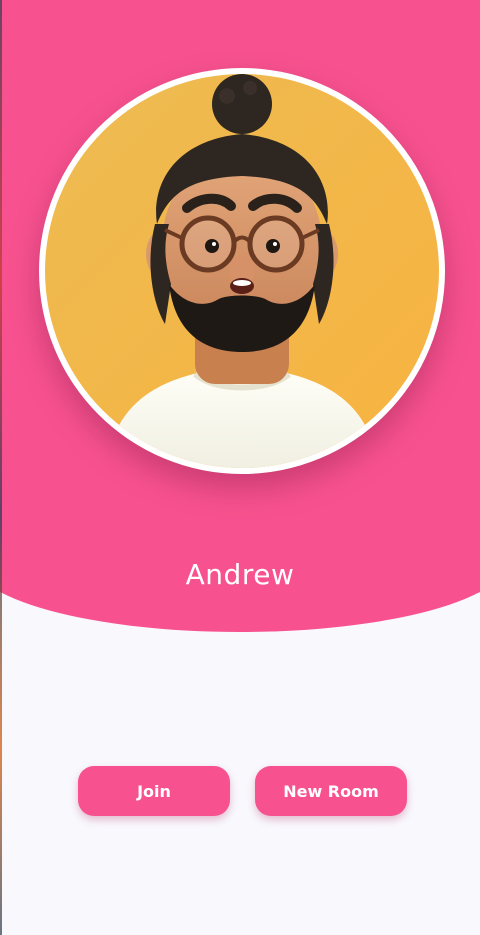  I want to click on window-edge, so click(1, 467).